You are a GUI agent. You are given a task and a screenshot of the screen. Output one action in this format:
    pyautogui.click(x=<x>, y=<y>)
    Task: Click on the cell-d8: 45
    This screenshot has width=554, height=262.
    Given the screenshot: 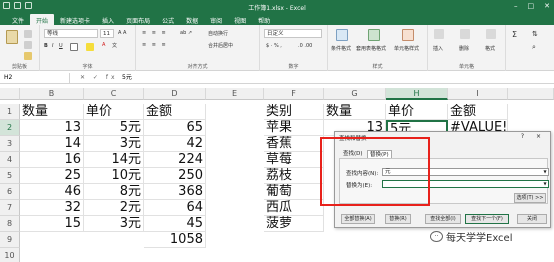 What is the action you would take?
    pyautogui.click(x=175, y=224)
    